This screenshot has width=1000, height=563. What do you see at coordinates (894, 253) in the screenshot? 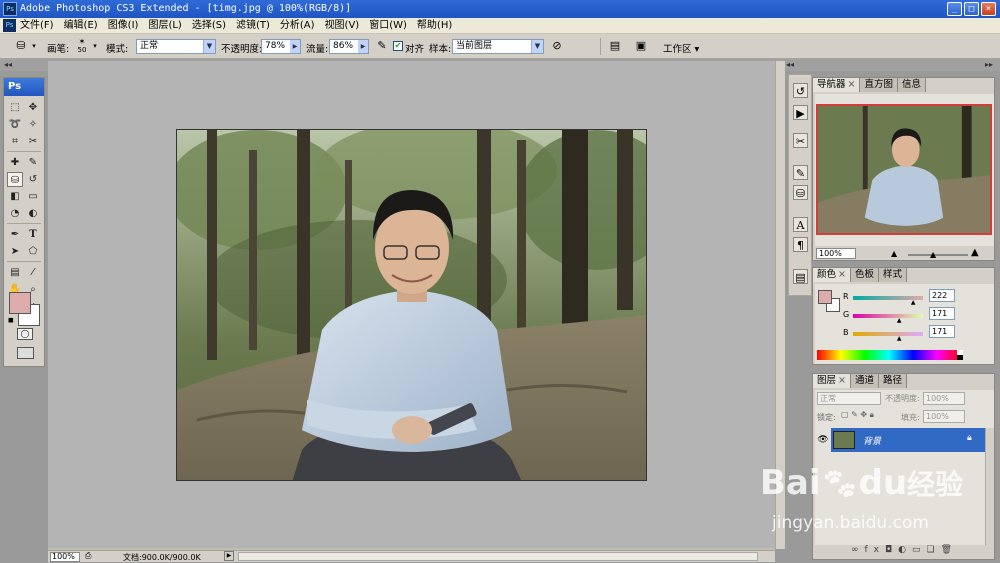
I see `zoom-out-icon: ▲` at bounding box center [894, 253].